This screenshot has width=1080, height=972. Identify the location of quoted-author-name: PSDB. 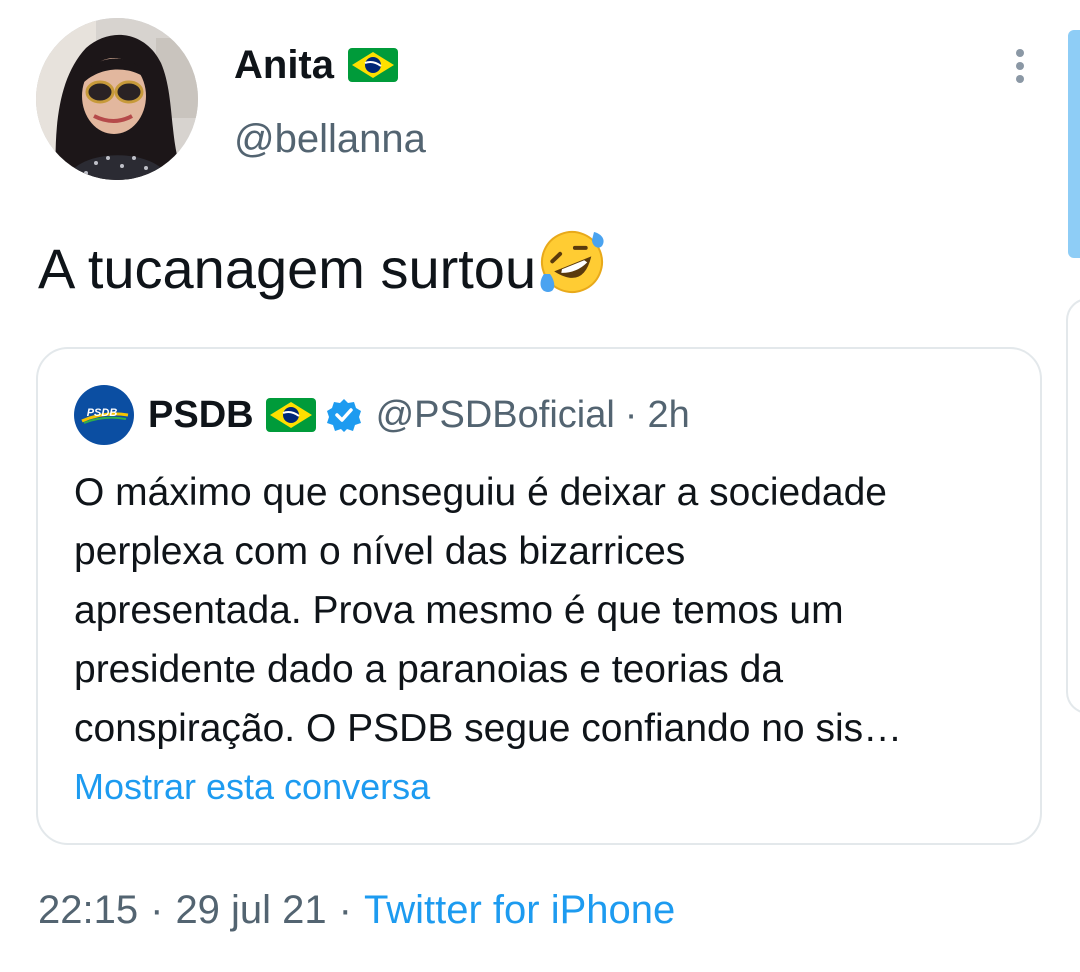
(201, 414).